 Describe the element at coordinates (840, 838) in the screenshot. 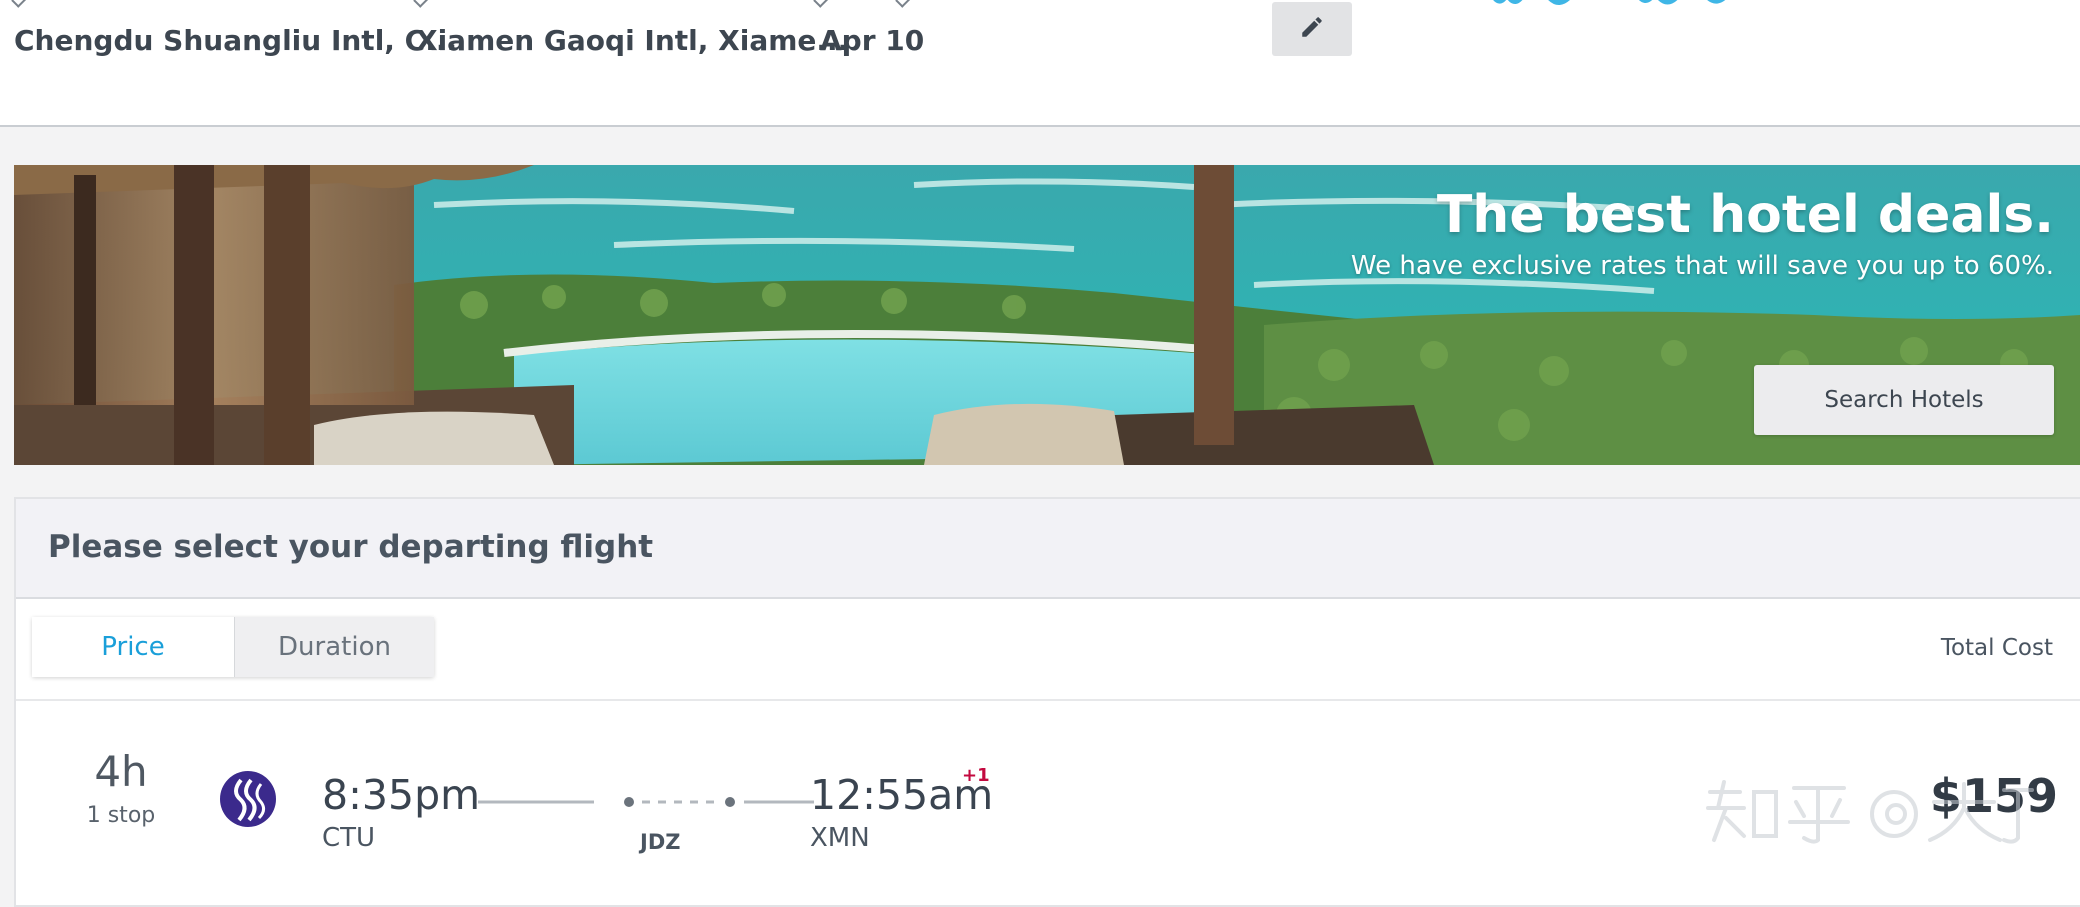

I see `arrival-airport-code: XMN` at that location.